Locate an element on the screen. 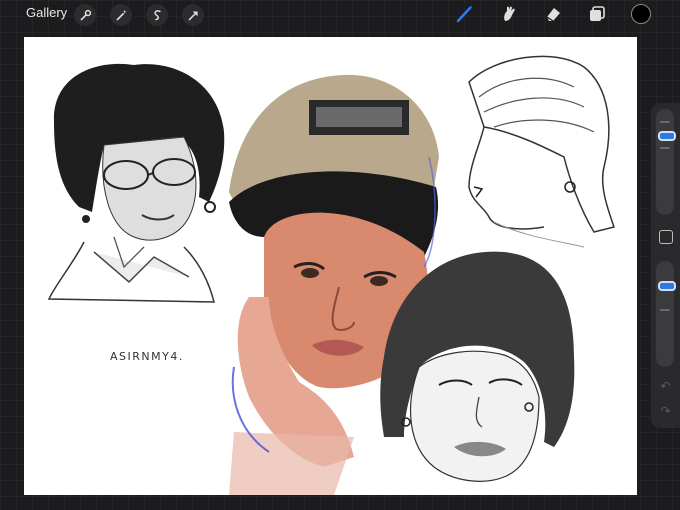  tool-sidebar: ↶ ↷ is located at coordinates (665, 265).